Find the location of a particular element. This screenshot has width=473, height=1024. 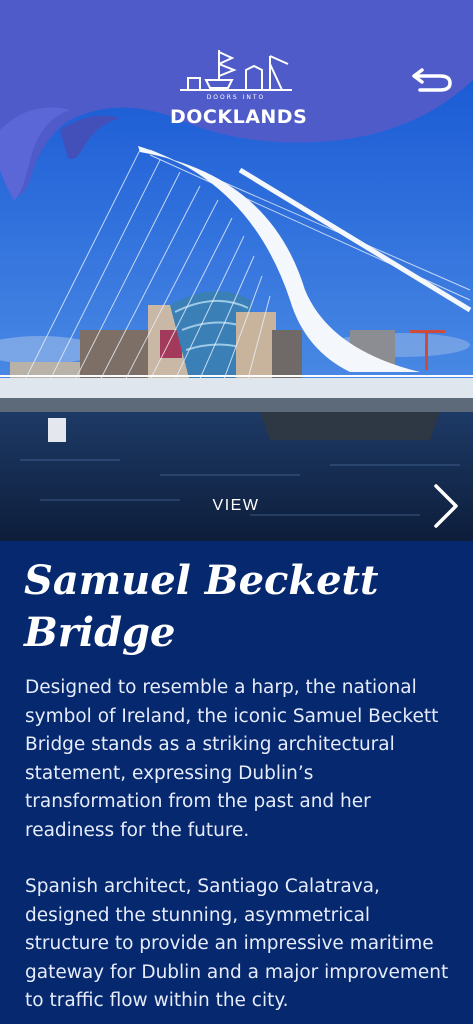

title-line-2: Bridge is located at coordinates (100, 632).